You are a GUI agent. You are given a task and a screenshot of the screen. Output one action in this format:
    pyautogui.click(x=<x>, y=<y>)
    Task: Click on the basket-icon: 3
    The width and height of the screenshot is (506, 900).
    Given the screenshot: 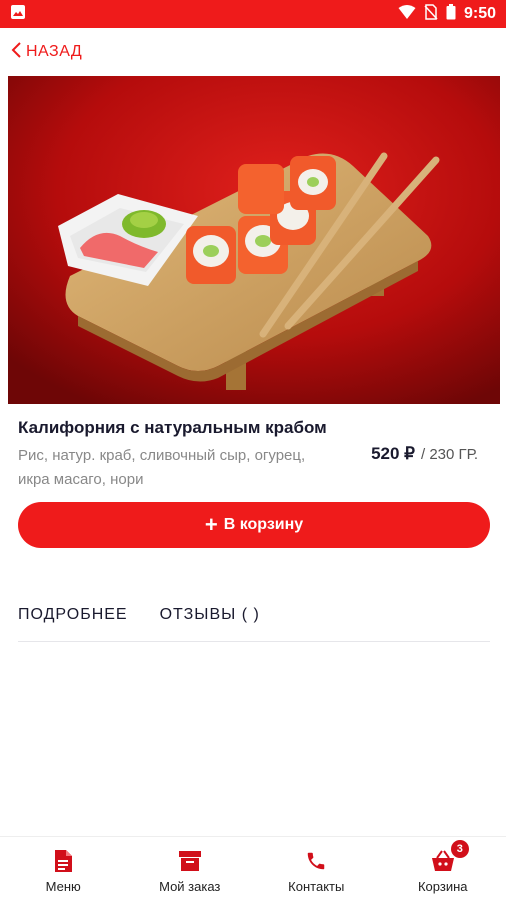 What is the action you would take?
    pyautogui.click(x=450, y=856)
    